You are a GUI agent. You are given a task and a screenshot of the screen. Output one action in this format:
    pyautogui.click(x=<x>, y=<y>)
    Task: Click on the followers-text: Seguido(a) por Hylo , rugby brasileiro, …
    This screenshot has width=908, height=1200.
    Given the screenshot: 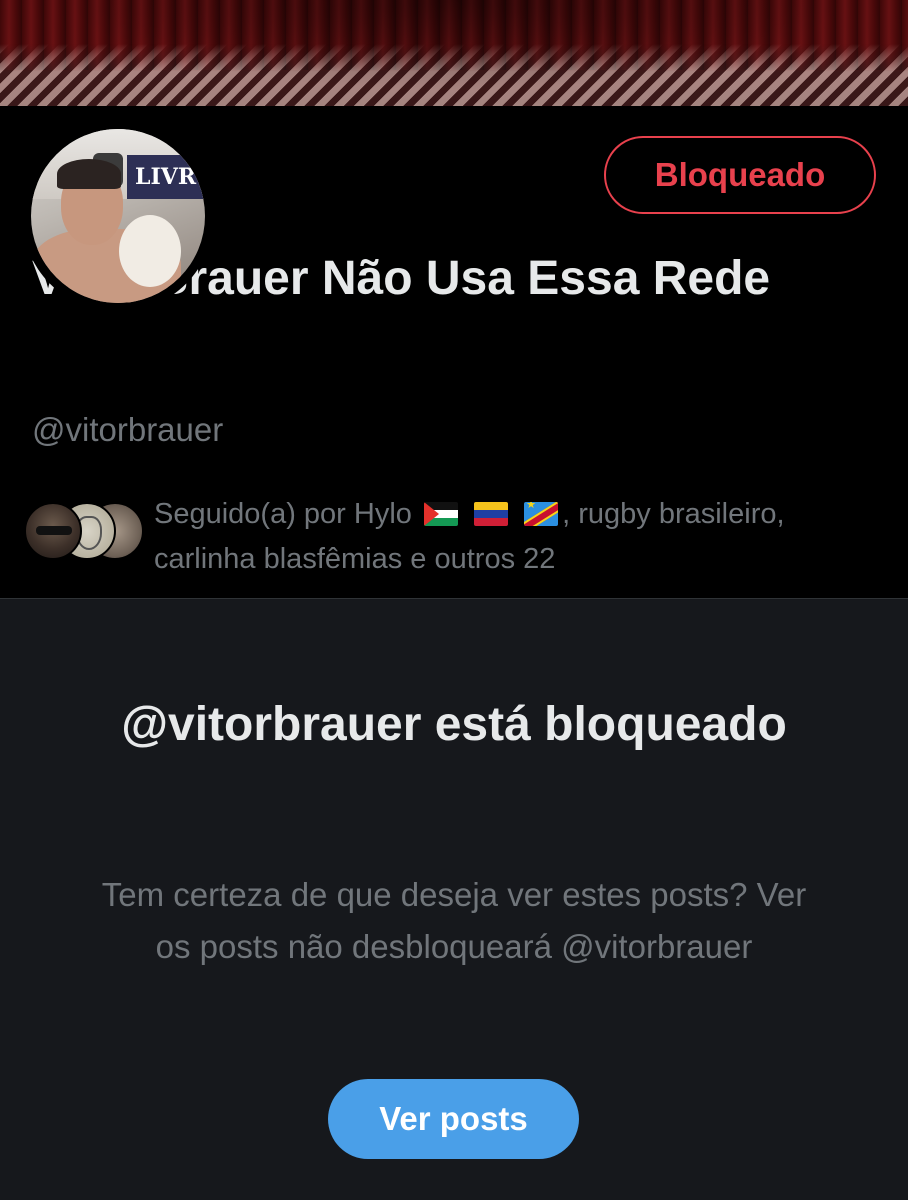 What is the action you would take?
    pyautogui.click(x=514, y=537)
    